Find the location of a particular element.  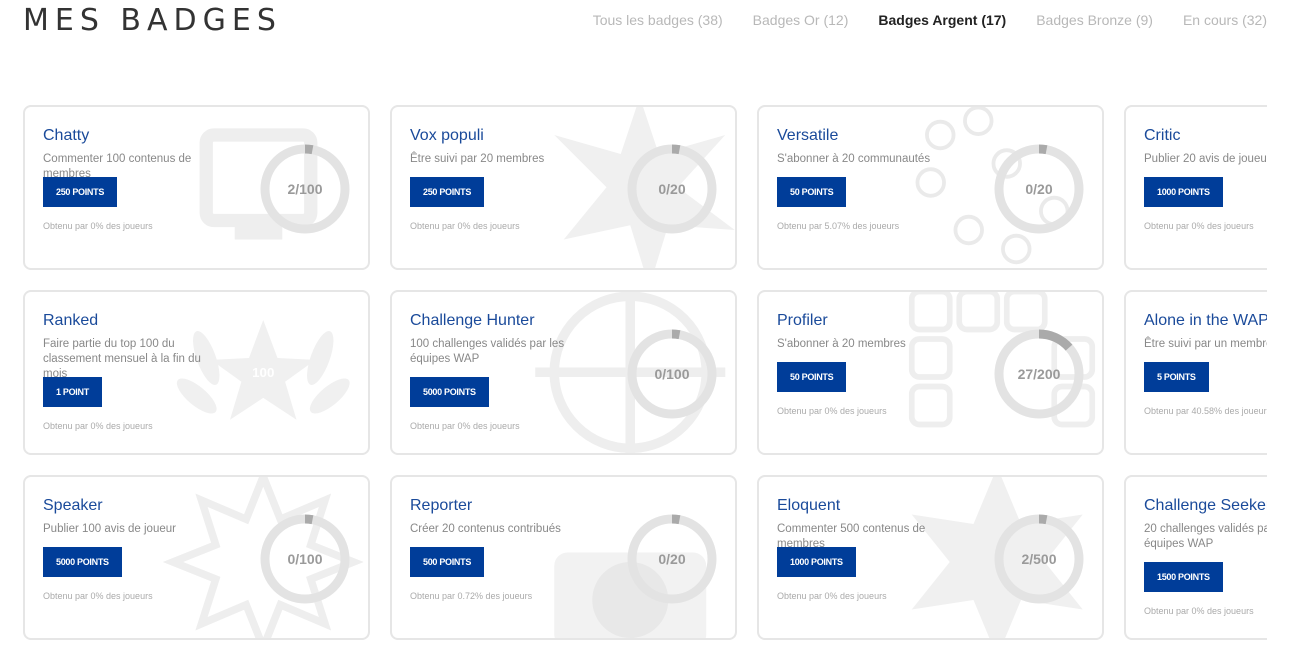

progress-ring: 2/100 is located at coordinates (305, 189).